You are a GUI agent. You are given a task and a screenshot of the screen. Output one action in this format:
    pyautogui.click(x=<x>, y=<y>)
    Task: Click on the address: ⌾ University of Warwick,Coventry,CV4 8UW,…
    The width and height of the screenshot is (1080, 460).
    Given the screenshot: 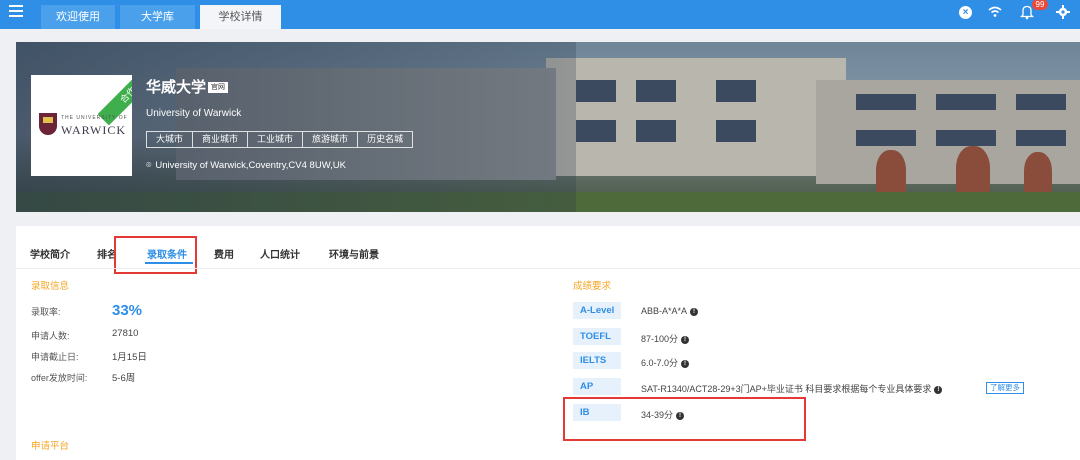 What is the action you would take?
    pyautogui.click(x=246, y=165)
    